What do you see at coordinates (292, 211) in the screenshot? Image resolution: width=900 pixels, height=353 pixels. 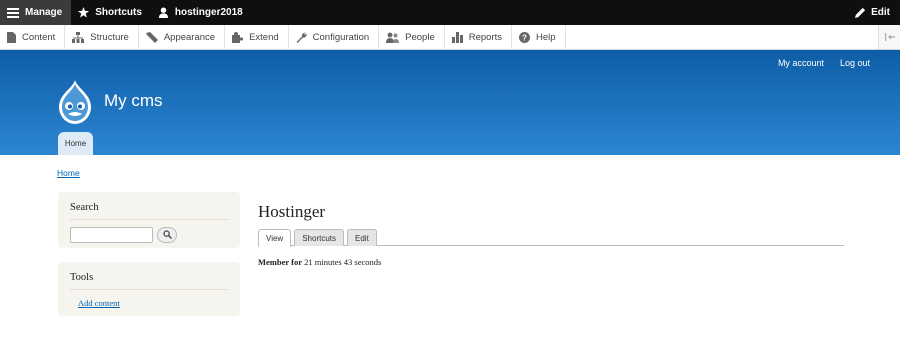 I see `page-title: Hostinger` at bounding box center [292, 211].